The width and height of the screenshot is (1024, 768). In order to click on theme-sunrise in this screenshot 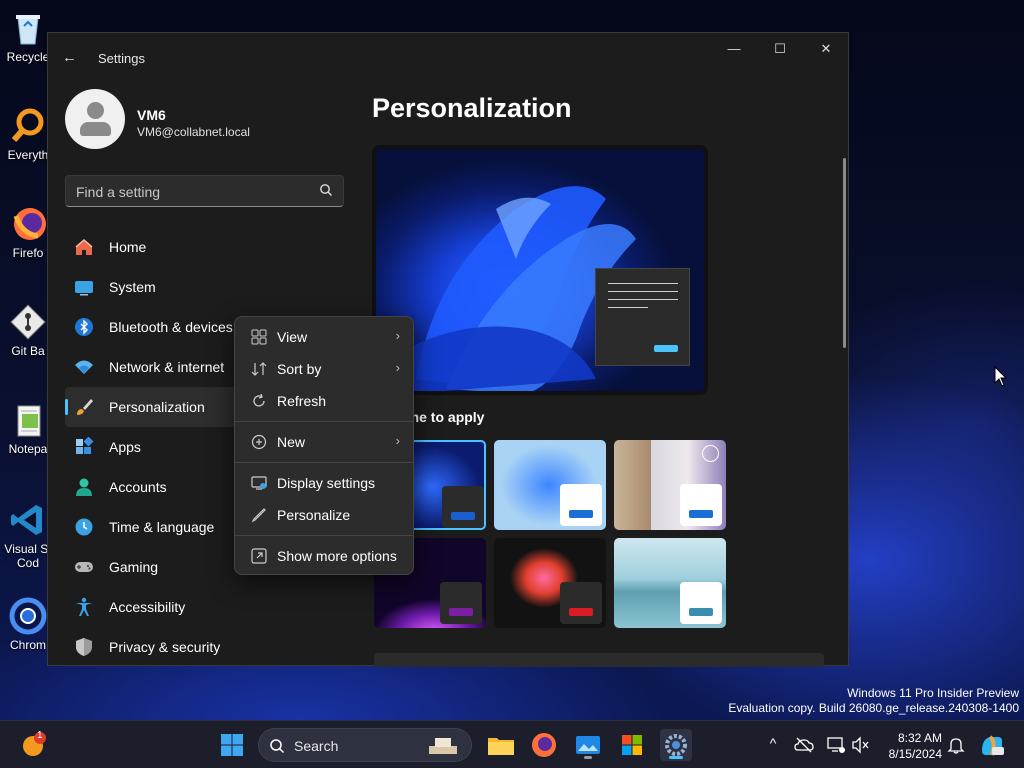, I will do `click(670, 583)`.